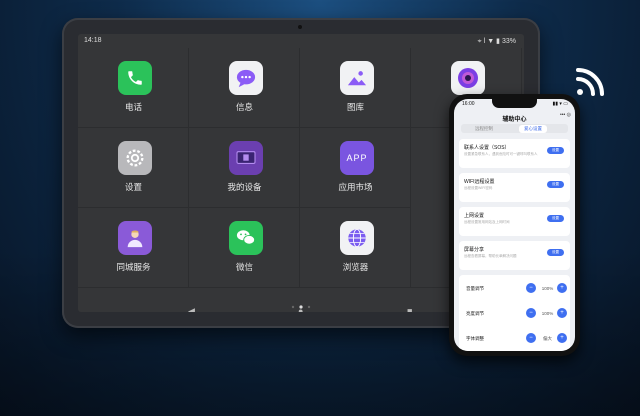 The image size is (640, 416). Describe the element at coordinates (547, 288) in the screenshot. I see `volume-value: 100%` at that location.